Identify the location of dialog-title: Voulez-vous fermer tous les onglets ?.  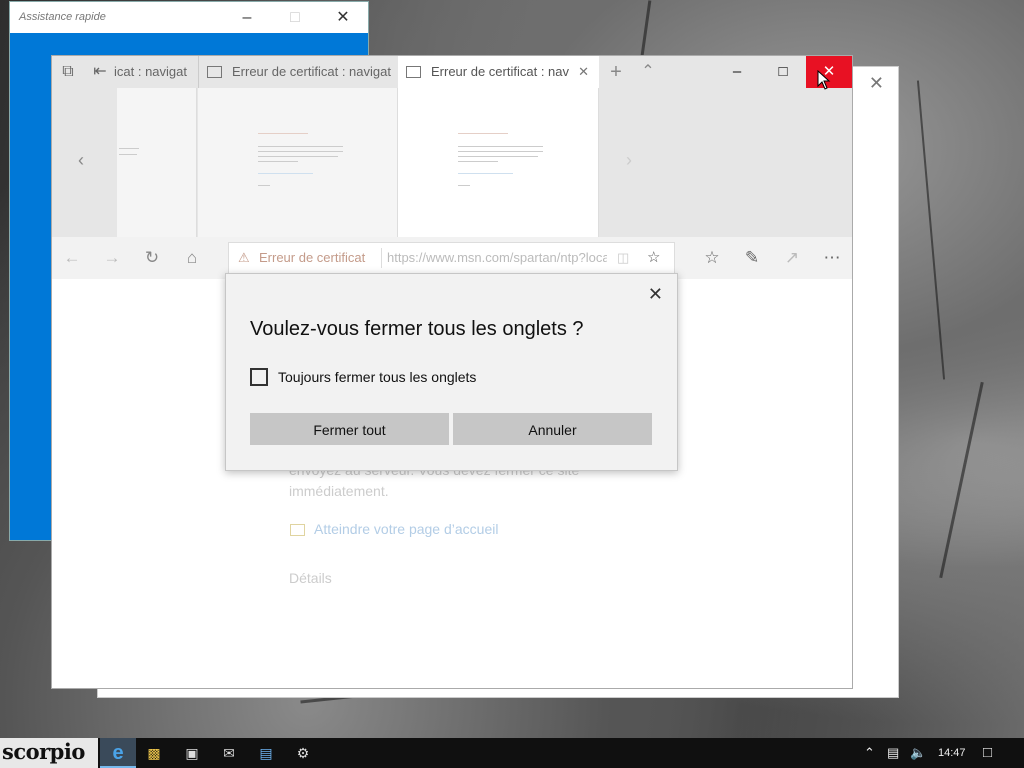
(417, 329).